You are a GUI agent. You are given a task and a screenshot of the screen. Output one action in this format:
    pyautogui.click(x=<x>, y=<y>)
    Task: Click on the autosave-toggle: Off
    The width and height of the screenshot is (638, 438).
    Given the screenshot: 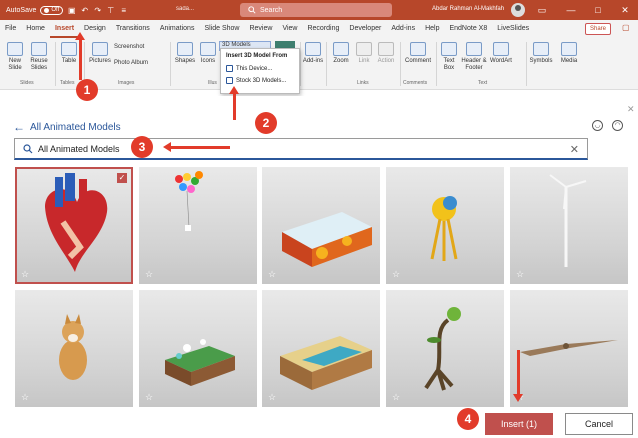 What is the action you would take?
    pyautogui.click(x=52, y=10)
    